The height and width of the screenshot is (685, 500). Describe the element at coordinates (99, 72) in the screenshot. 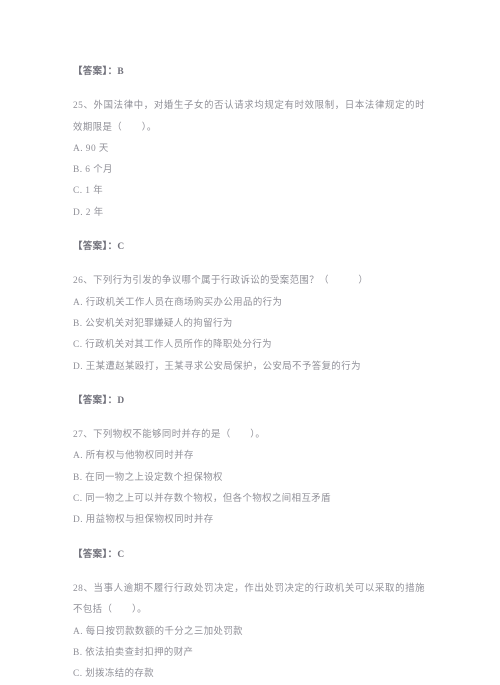

I see `answer-text: 【答案】：B` at that location.